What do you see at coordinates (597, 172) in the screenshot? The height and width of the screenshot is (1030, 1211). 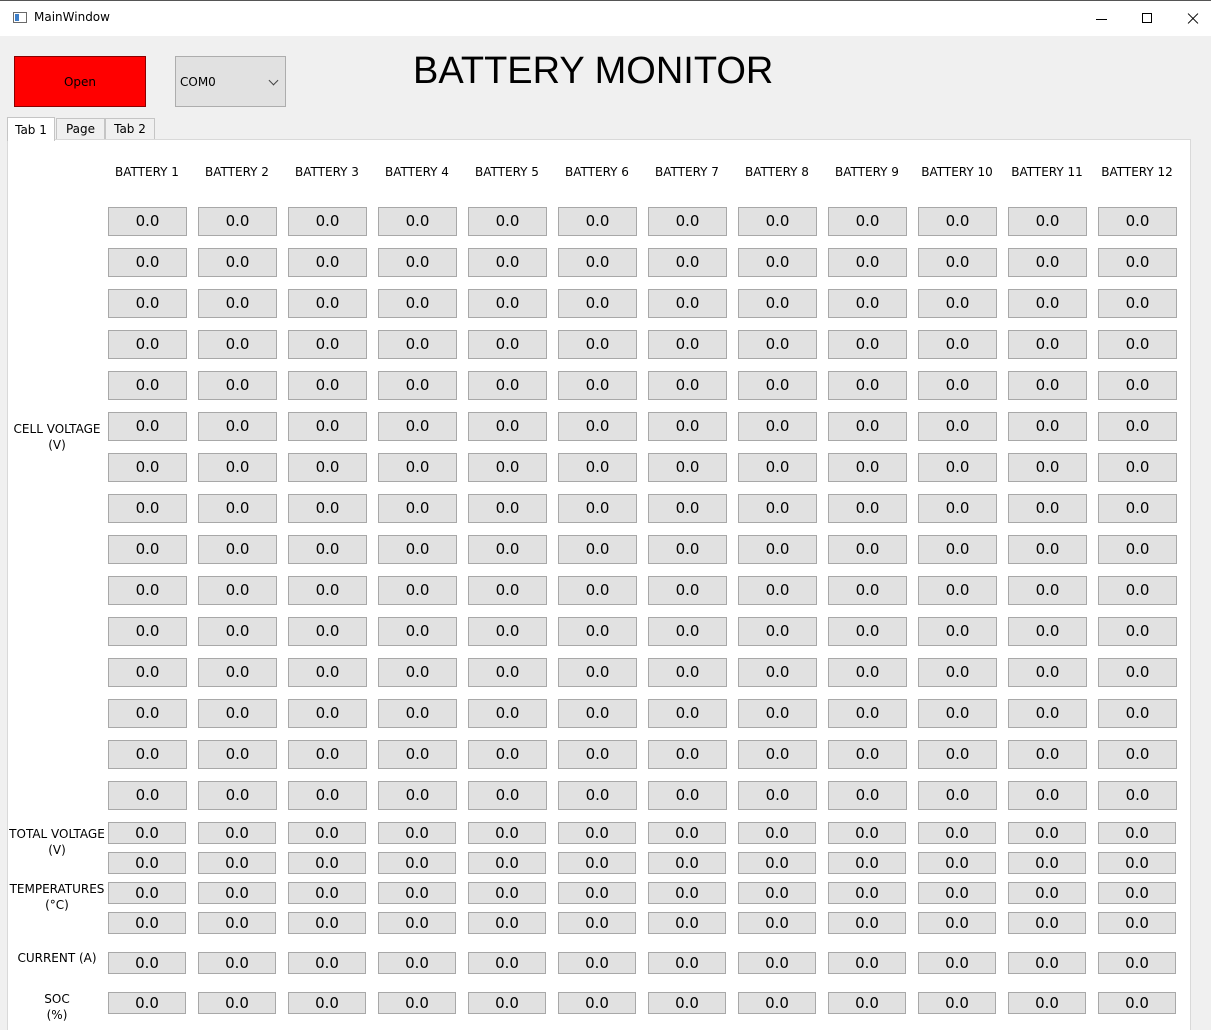 I see `battery-header-6: BATTERY 6` at bounding box center [597, 172].